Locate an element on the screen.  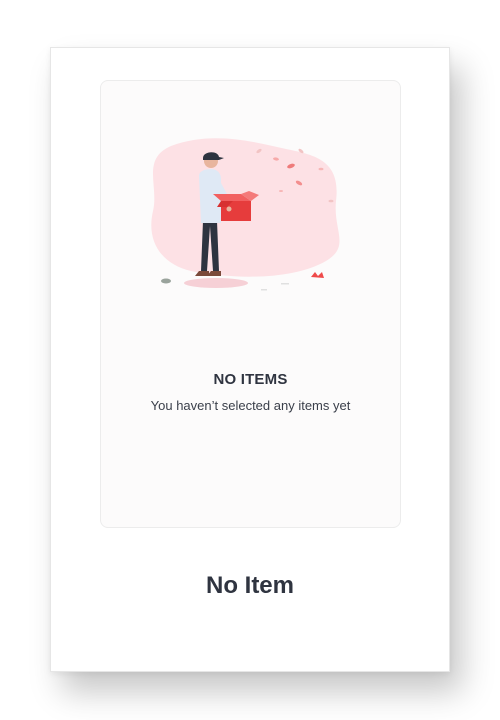
empty-state-subtitle: You haven’t selected any items yet is located at coordinates (250, 405).